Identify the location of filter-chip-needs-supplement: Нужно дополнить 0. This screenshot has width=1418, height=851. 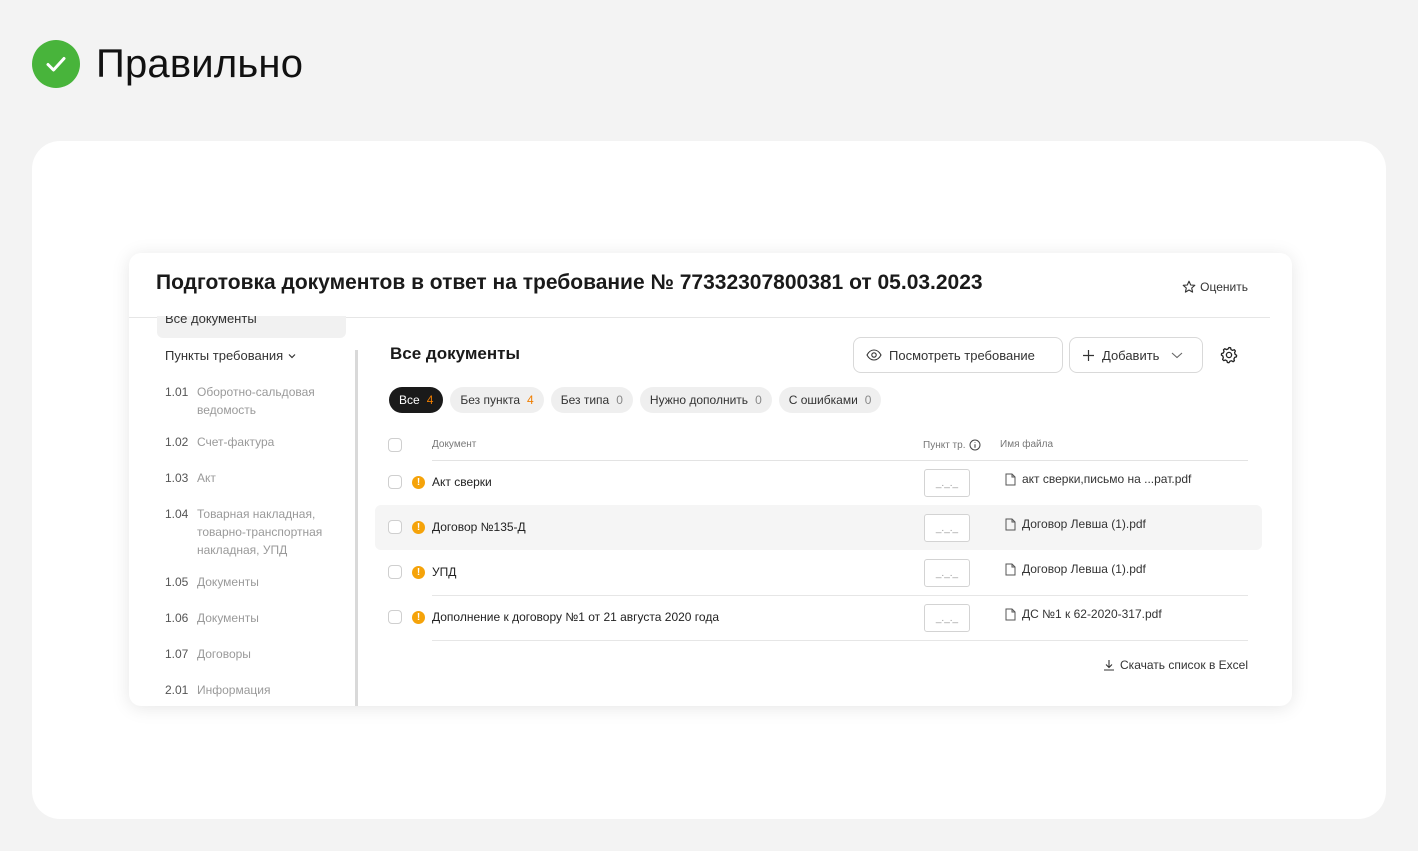
(705, 400).